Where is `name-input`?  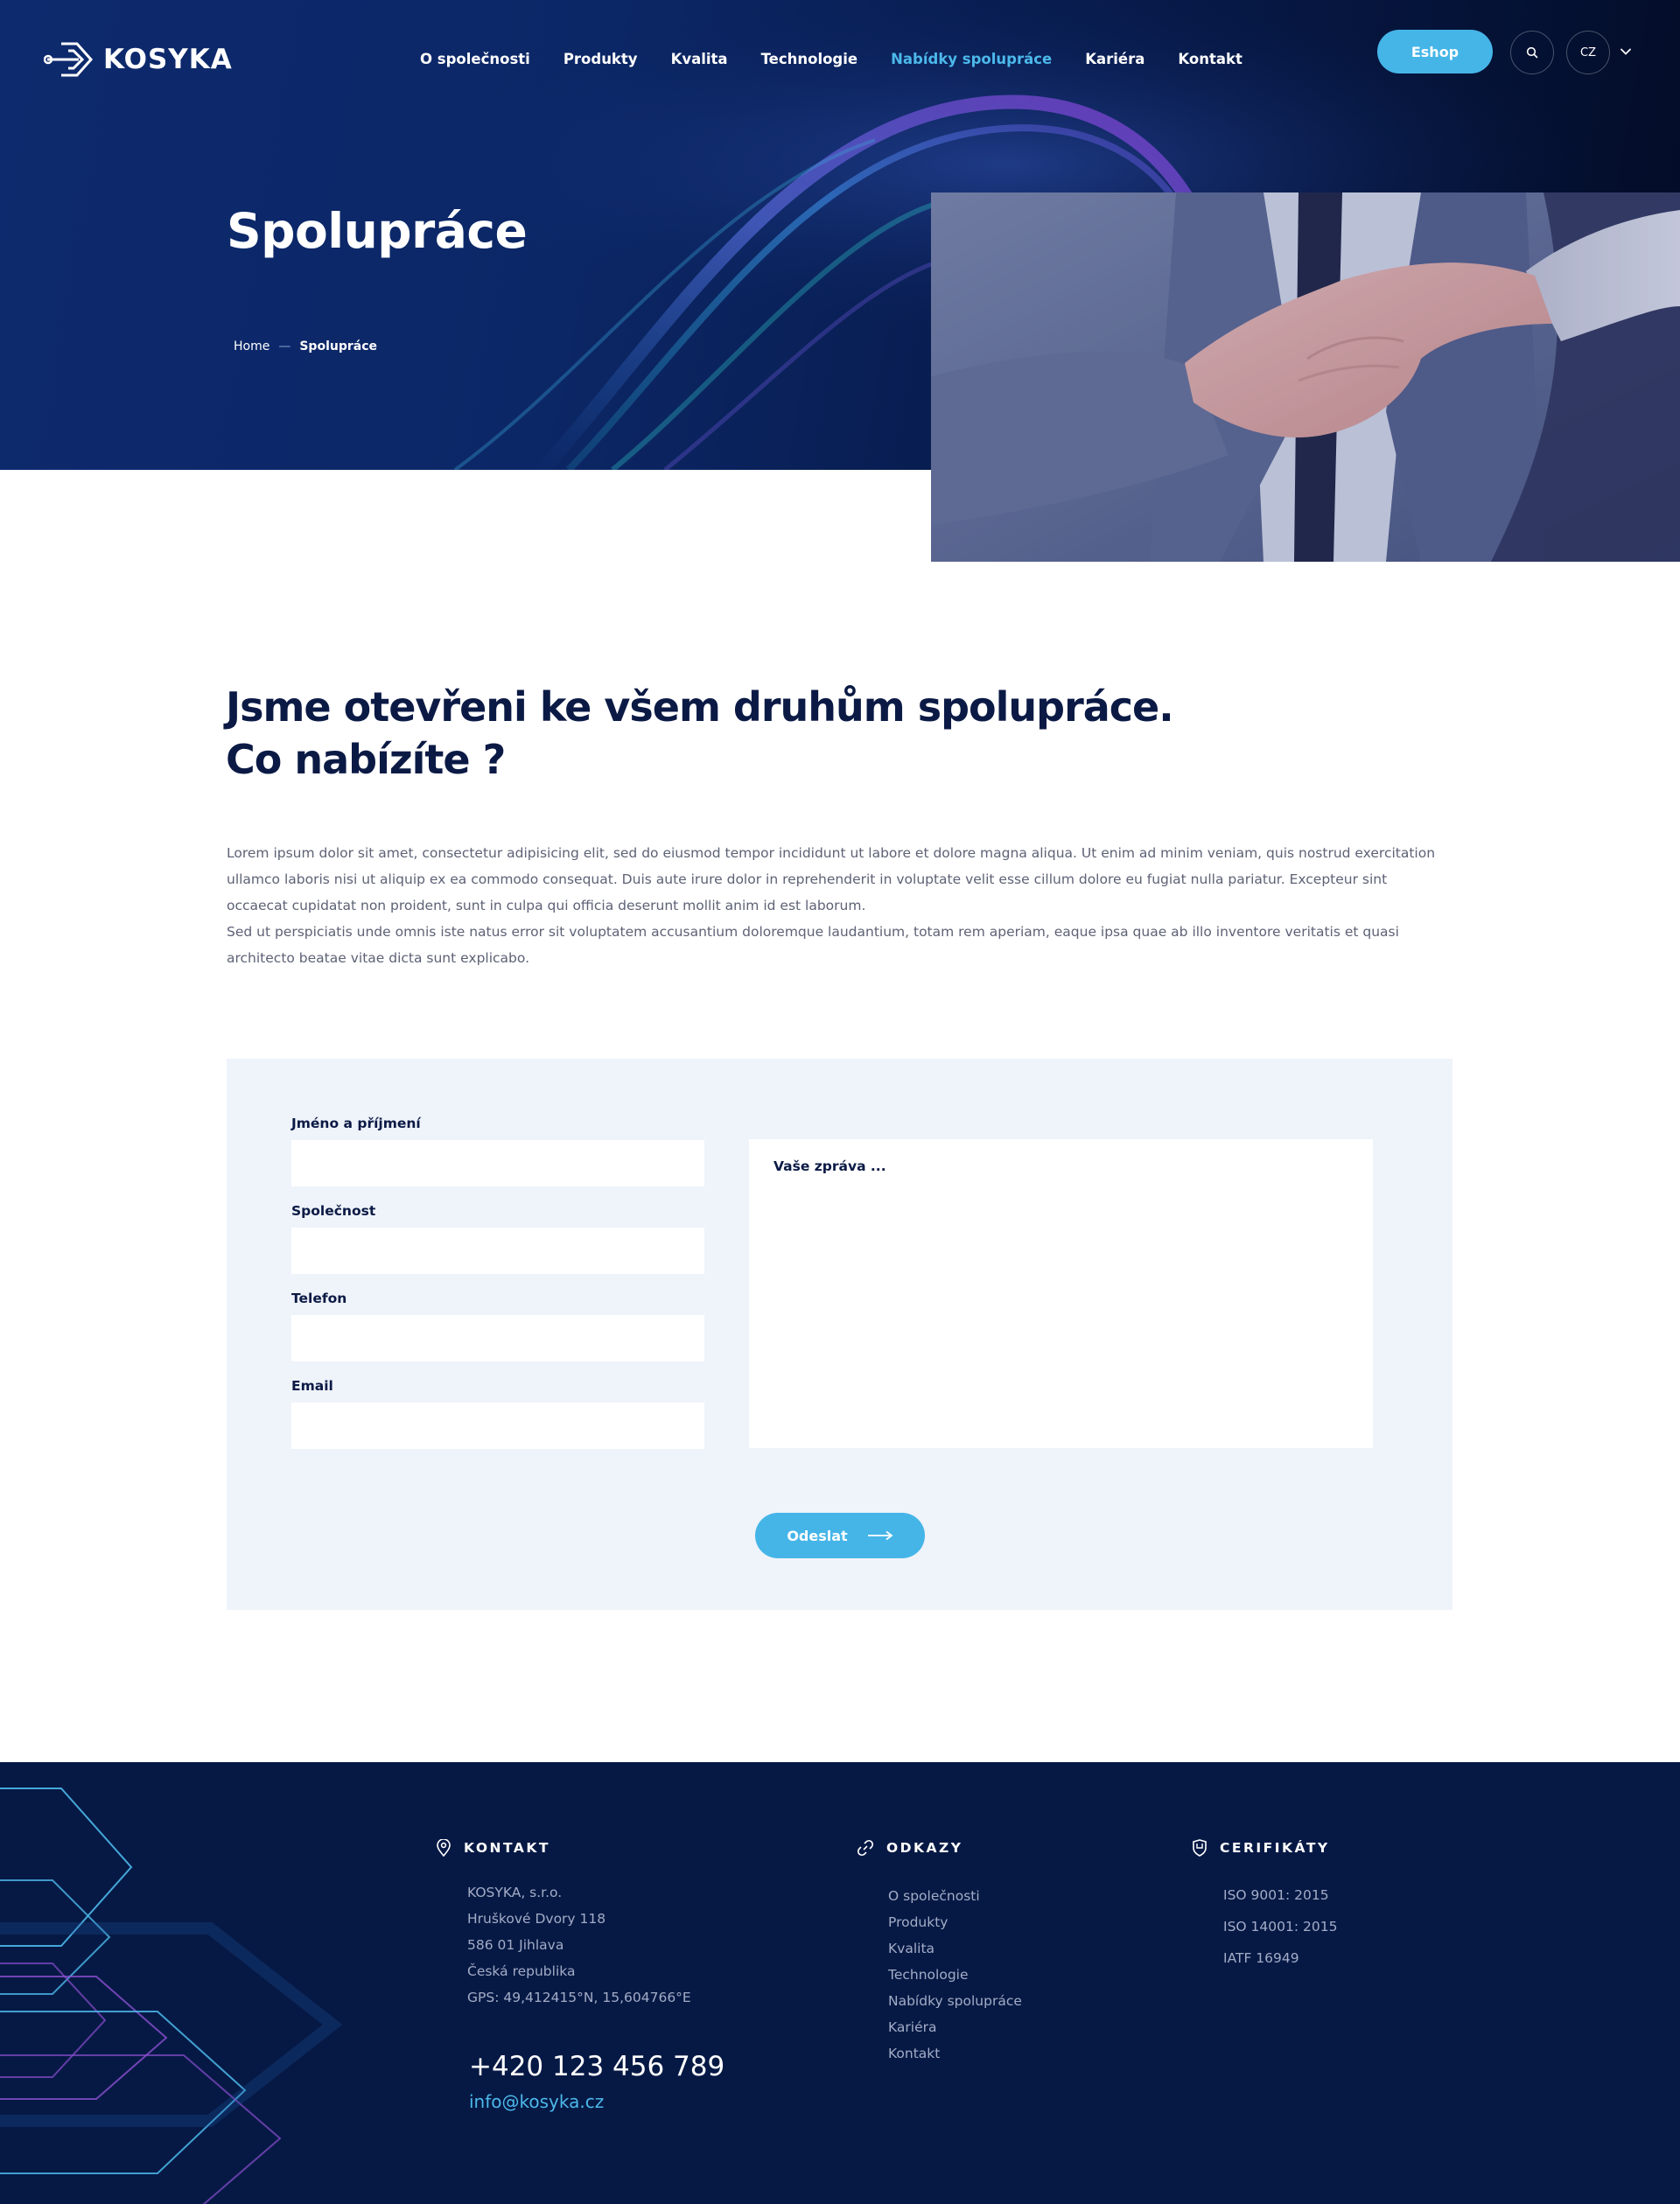
name-input is located at coordinates (497, 1163).